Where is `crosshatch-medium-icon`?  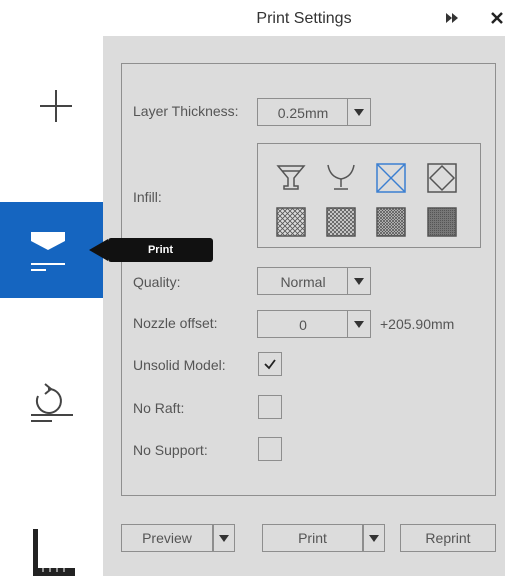 crosshatch-medium-icon is located at coordinates (341, 222).